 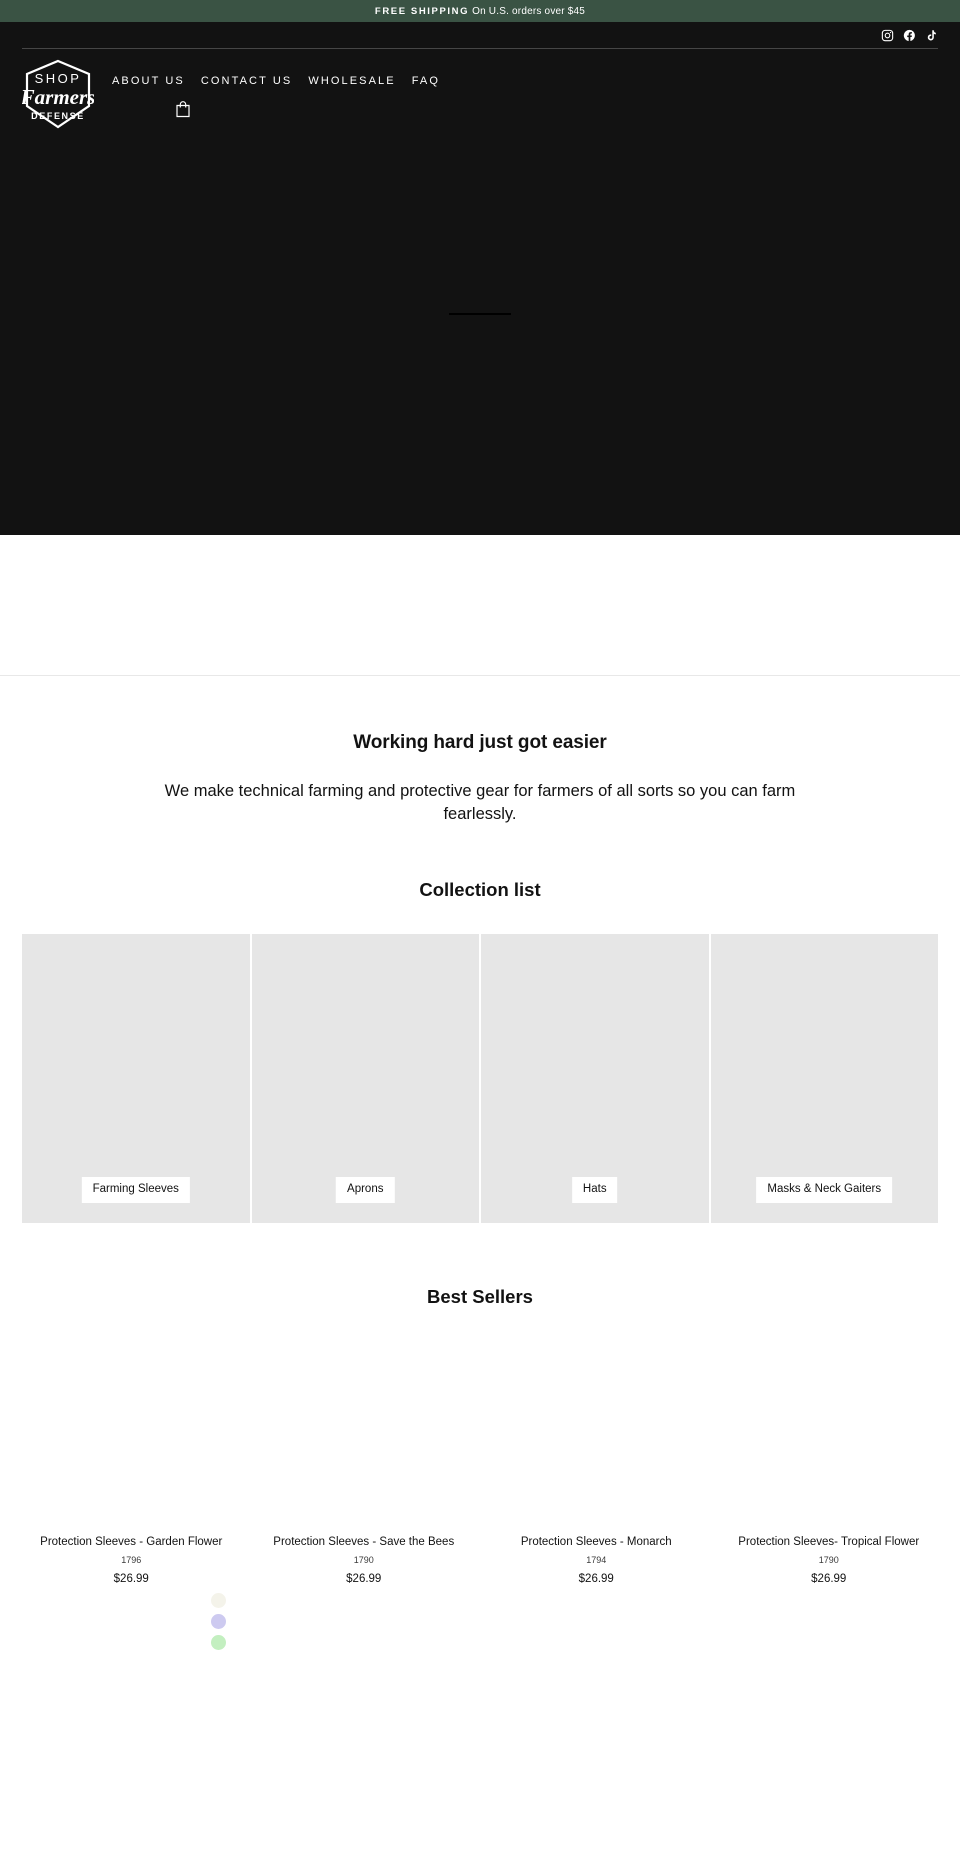 I want to click on announcement-text: FREE SHIPPING On U.S. orders over $45, so click(x=480, y=11).